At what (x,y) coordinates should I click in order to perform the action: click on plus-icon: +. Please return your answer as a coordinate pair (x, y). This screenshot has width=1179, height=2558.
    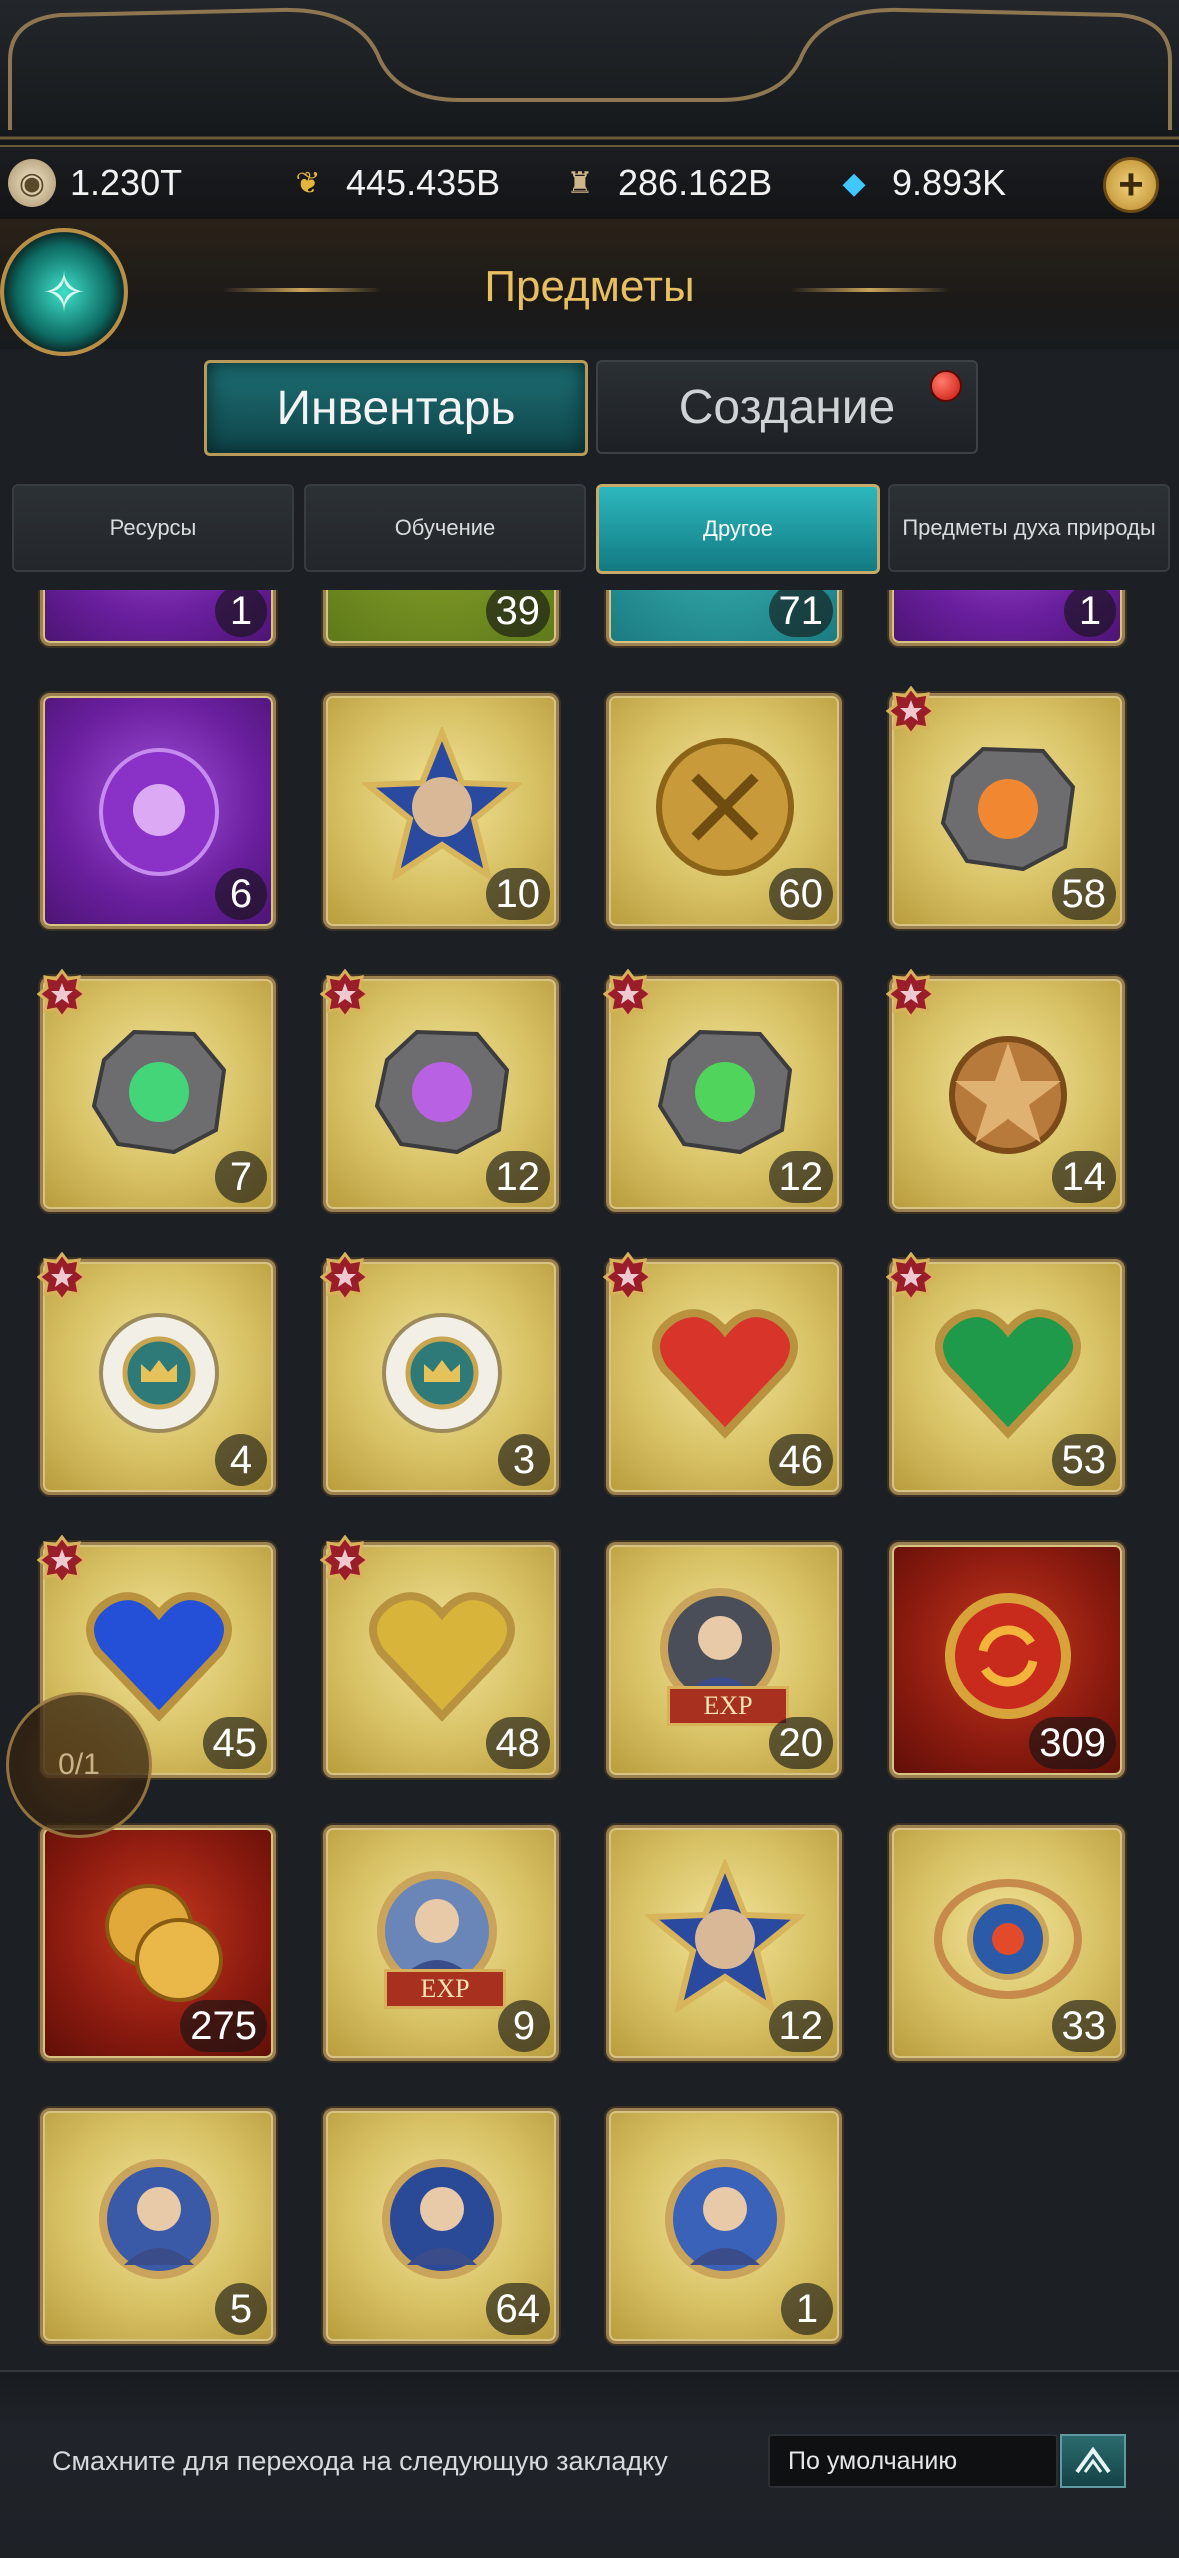
    Looking at the image, I should click on (1131, 184).